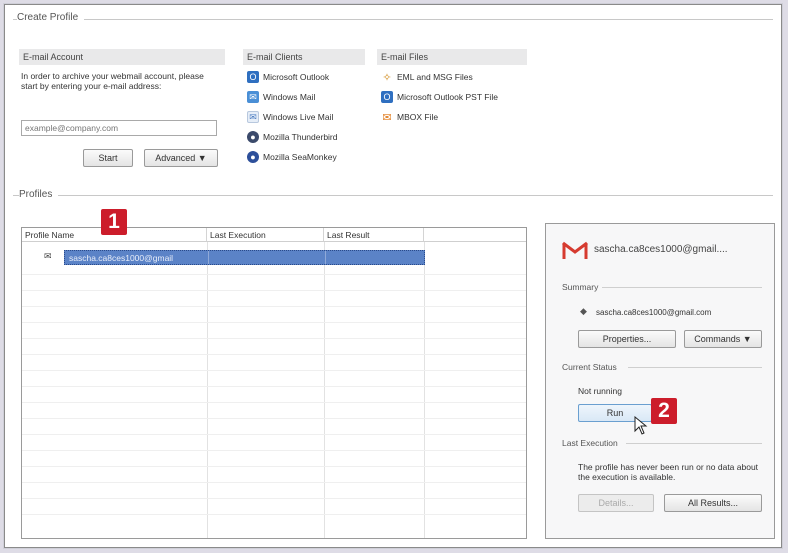 Image resolution: width=788 pixels, height=553 pixels. What do you see at coordinates (108, 158) in the screenshot?
I see `start-button: Start` at bounding box center [108, 158].